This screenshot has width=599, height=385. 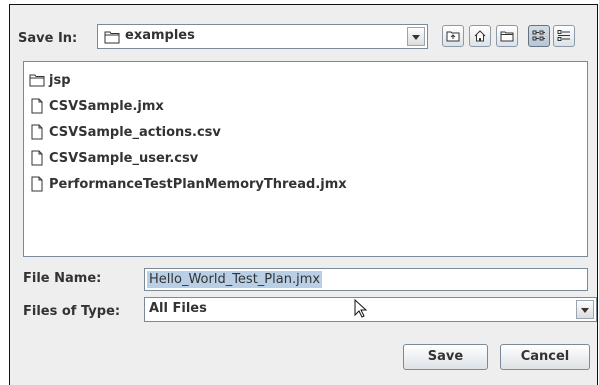 What do you see at coordinates (160, 35) in the screenshot?
I see `save-in-value: examples` at bounding box center [160, 35].